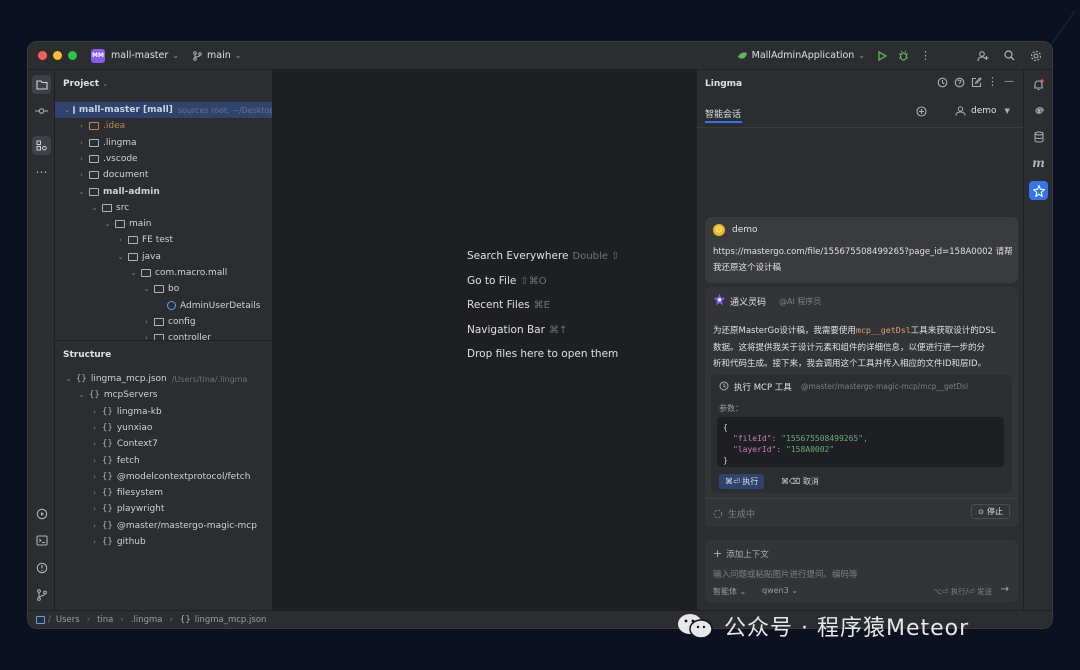 The image size is (1080, 670). What do you see at coordinates (163, 477) in the screenshot?
I see `structure-tree-item: ›{} @modelcontextprotocol/fetch` at bounding box center [163, 477].